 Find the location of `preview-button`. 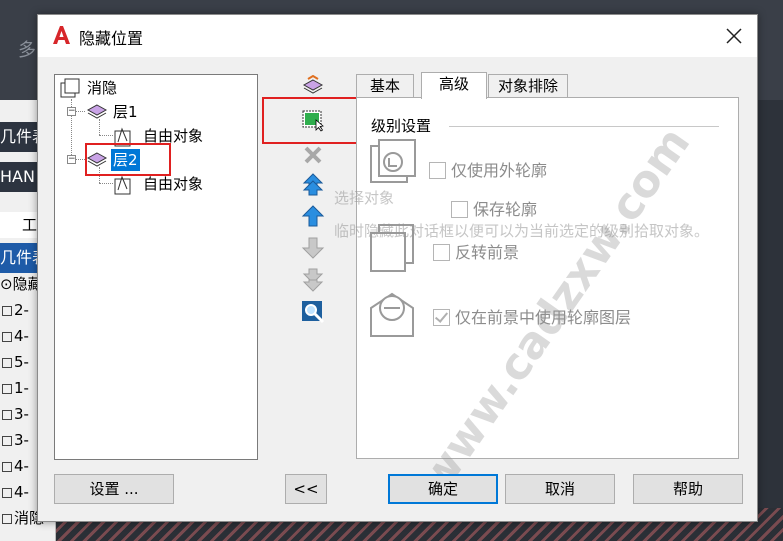

preview-button is located at coordinates (313, 312).